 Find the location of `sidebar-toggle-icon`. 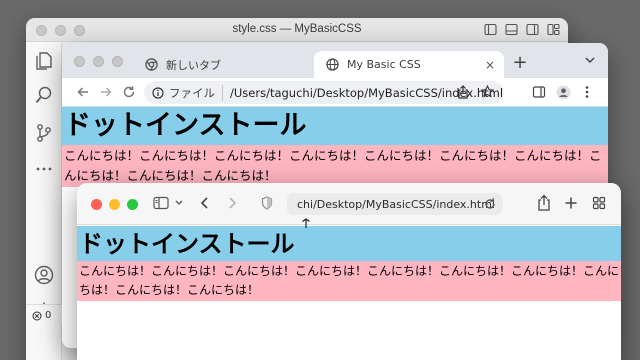

sidebar-toggle-icon is located at coordinates (161, 203).